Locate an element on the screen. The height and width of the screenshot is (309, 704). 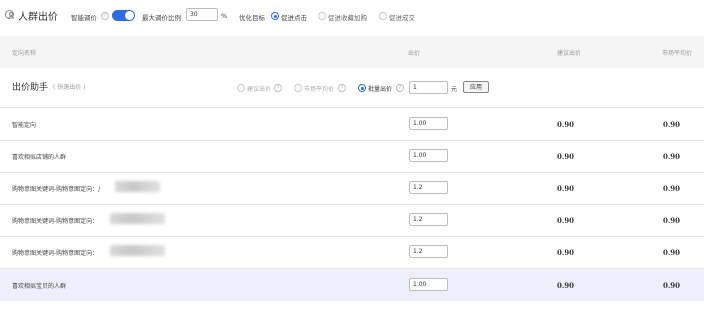
optimize-goal-label: 优化目标 is located at coordinates (252, 18).